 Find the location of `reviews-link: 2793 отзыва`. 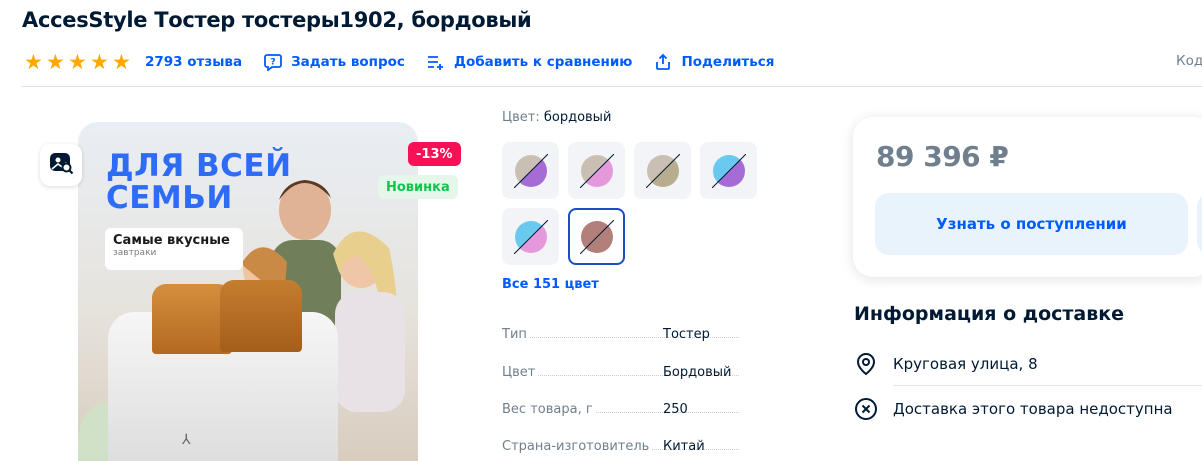

reviews-link: 2793 отзыва is located at coordinates (193, 62).